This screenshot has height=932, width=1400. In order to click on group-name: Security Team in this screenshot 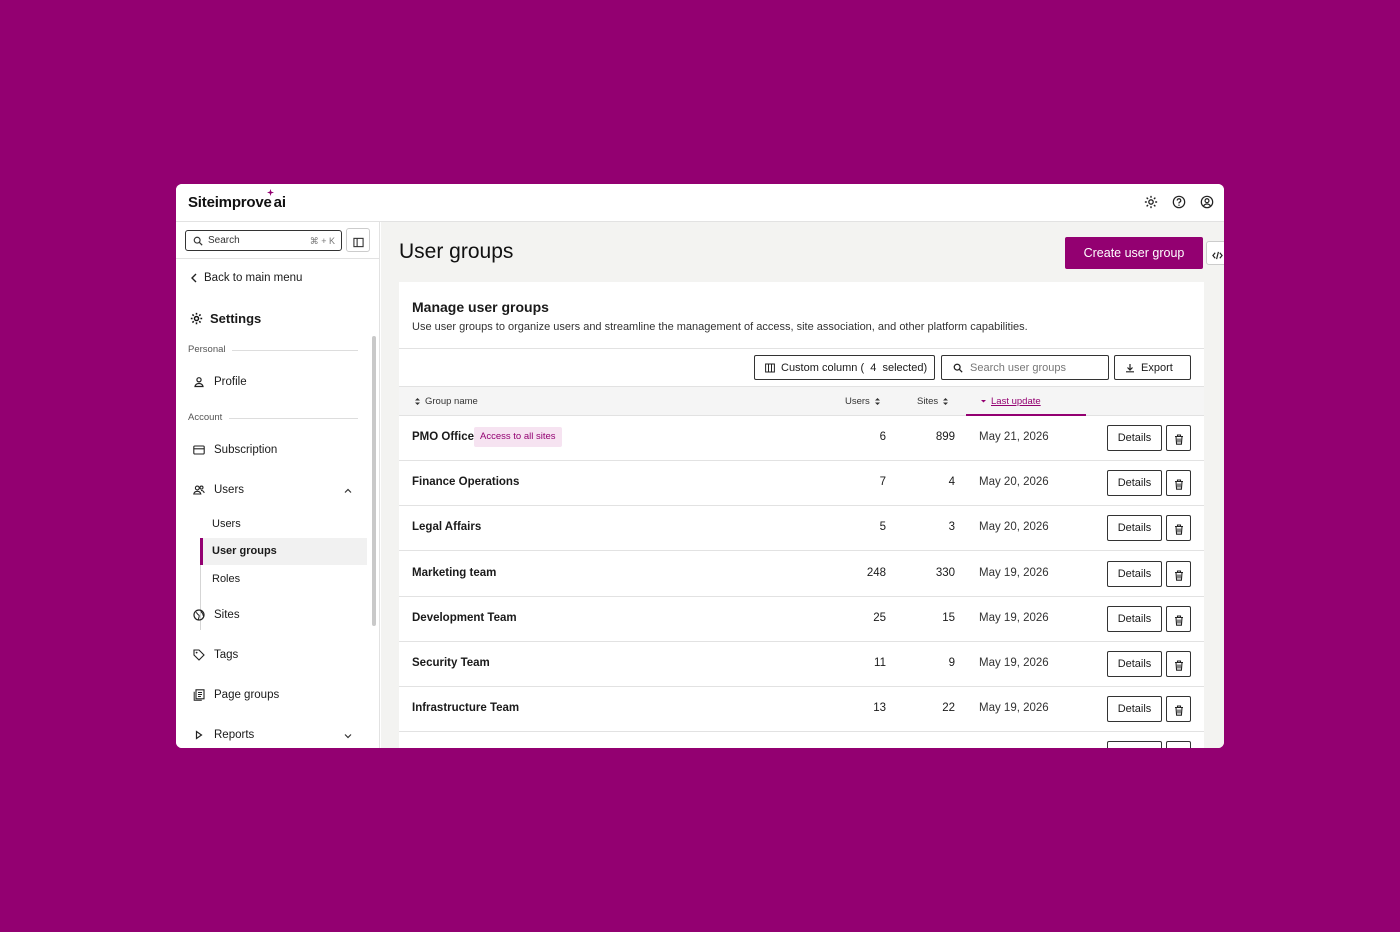, I will do `click(451, 663)`.